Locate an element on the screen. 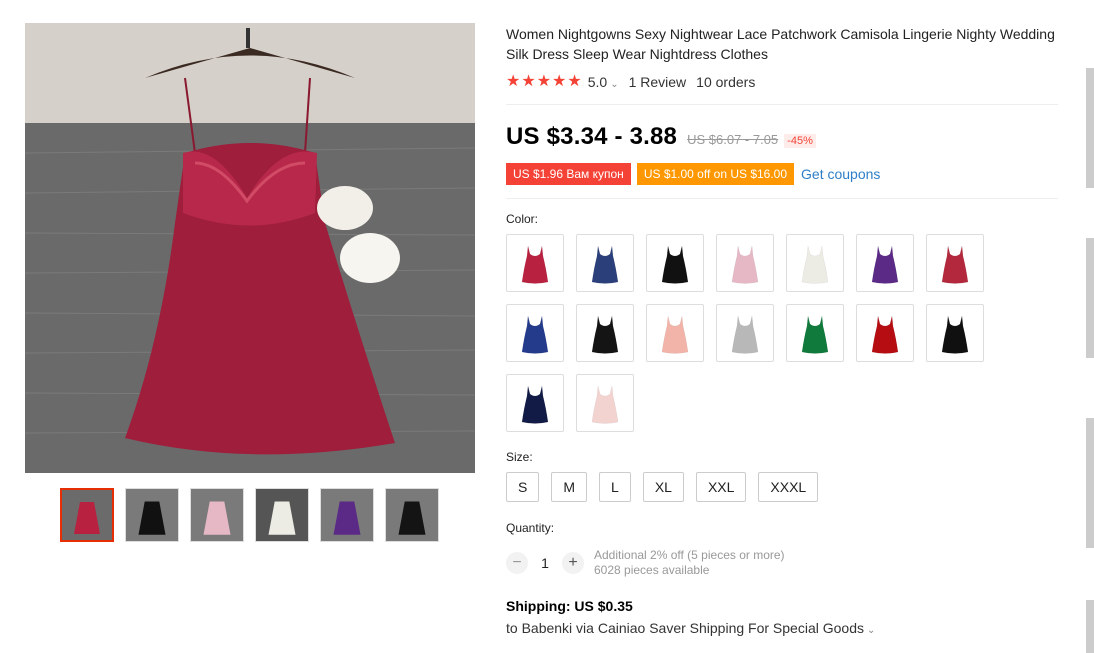 The width and height of the screenshot is (1094, 653). store-coupon: US $1.96 Вам купон is located at coordinates (568, 174).